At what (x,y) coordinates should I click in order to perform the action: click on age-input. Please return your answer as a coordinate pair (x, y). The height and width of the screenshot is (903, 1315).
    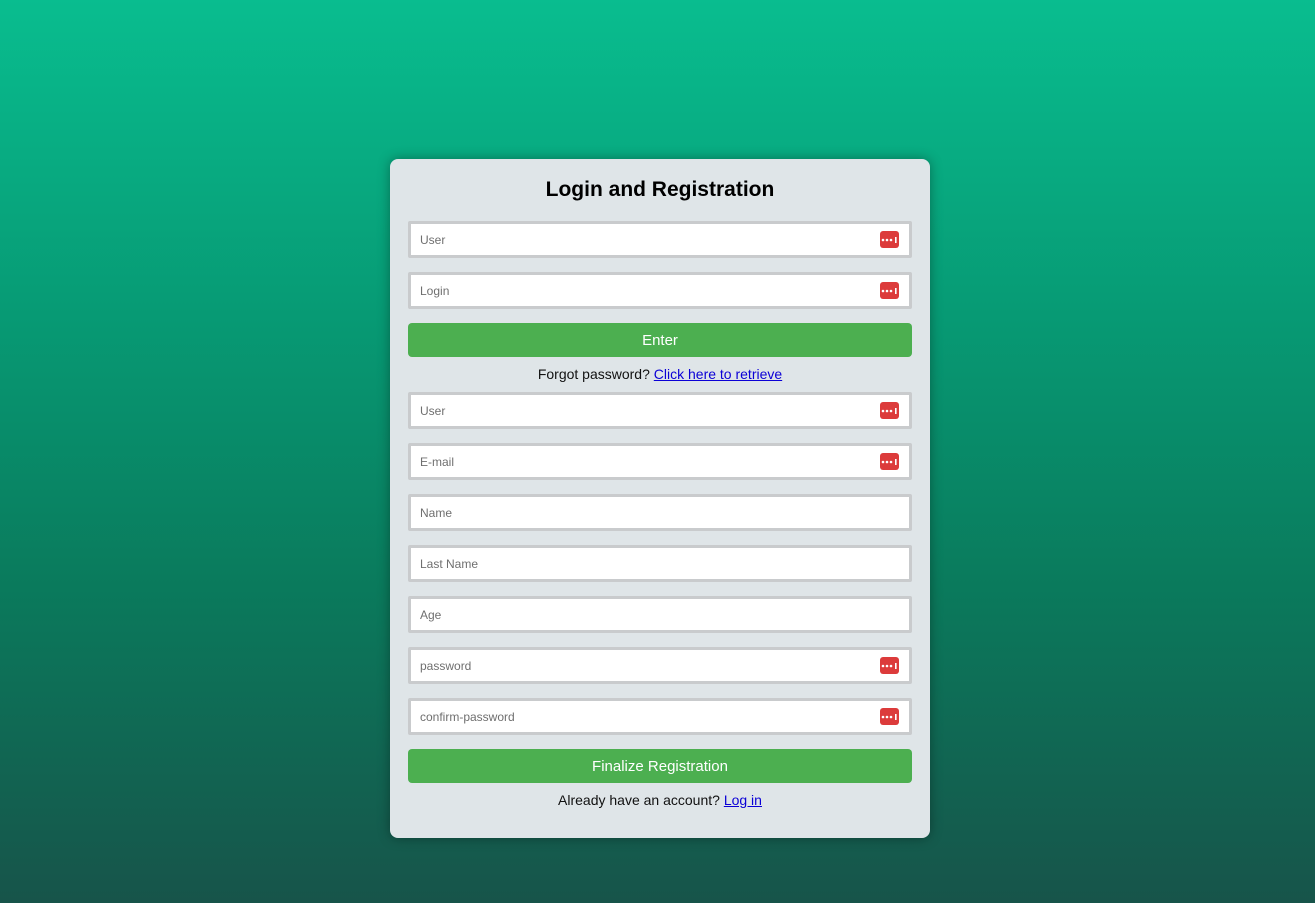
    Looking at the image, I should click on (660, 614).